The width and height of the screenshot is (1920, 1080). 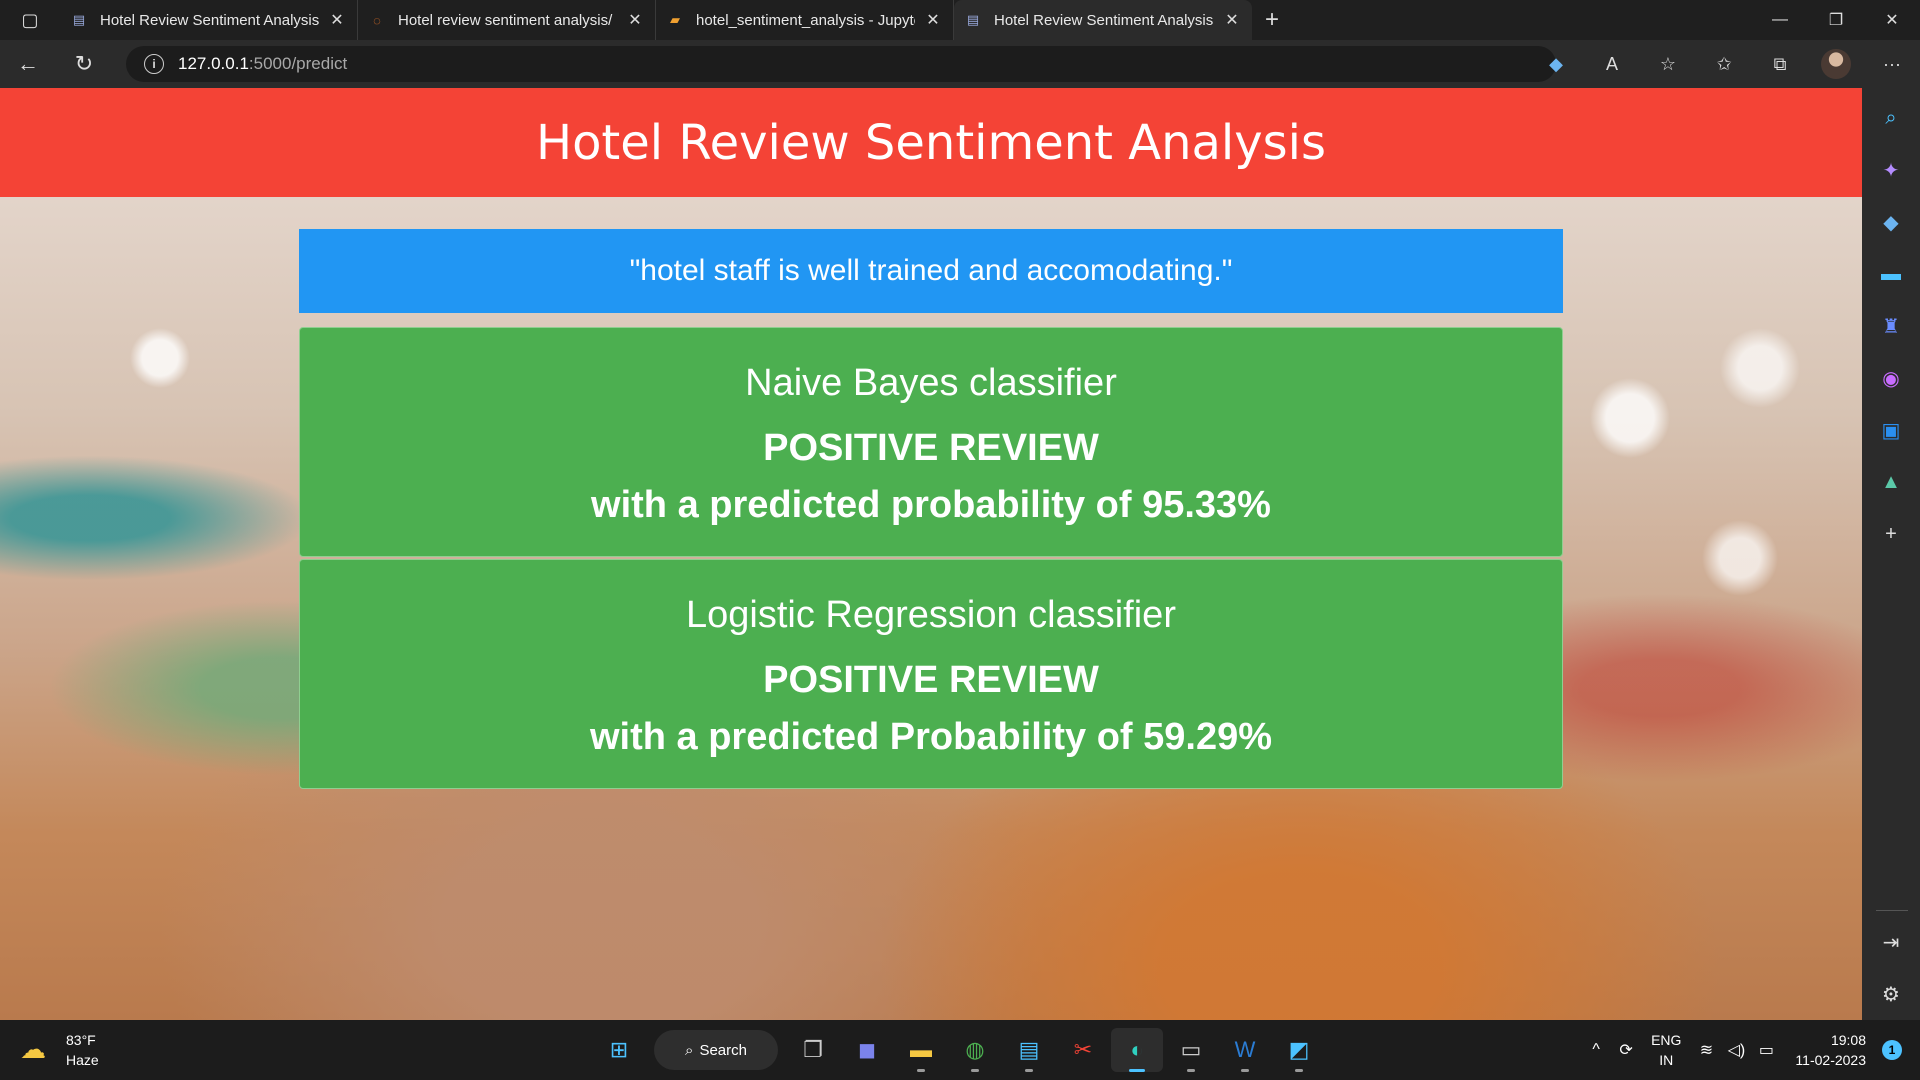 What do you see at coordinates (1830, 1050) in the screenshot?
I see `clock: 19:08 11-02-2023` at bounding box center [1830, 1050].